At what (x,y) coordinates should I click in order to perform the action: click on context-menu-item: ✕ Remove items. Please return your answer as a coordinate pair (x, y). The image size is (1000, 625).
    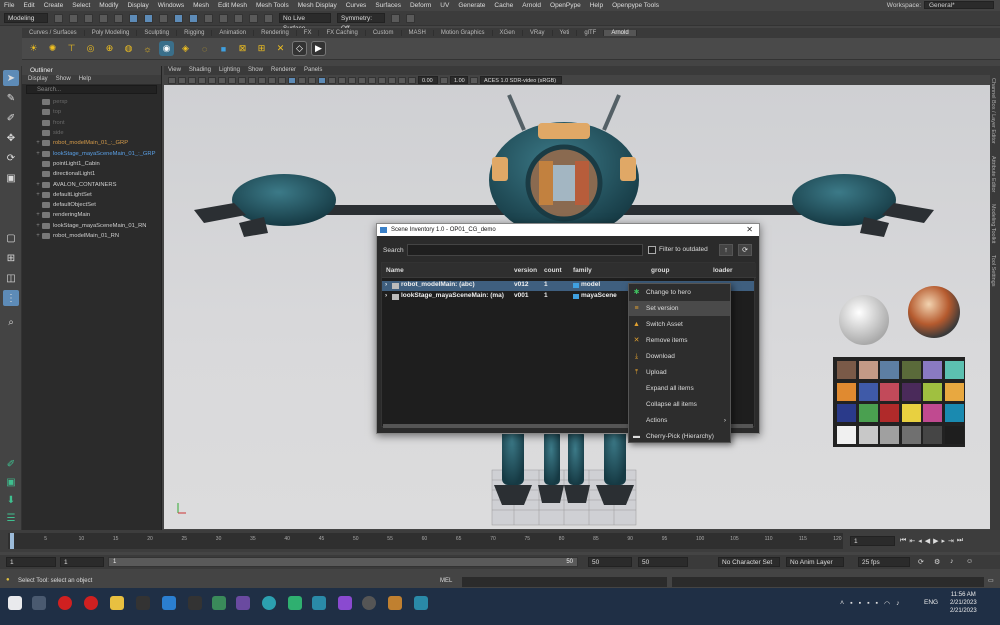
    Looking at the image, I should click on (679, 340).